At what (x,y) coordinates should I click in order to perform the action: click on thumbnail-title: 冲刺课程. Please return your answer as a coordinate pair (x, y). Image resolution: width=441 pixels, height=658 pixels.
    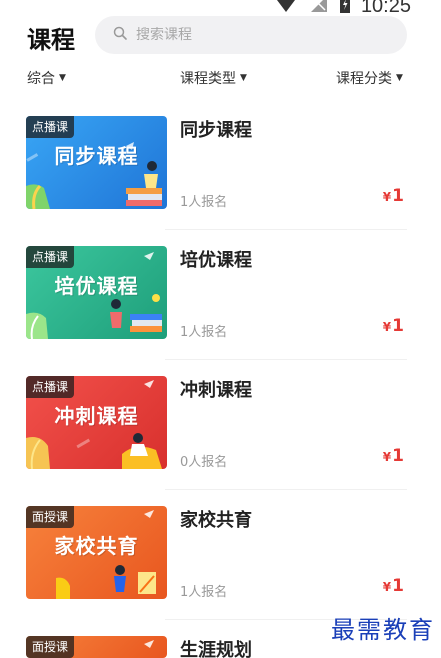
    Looking at the image, I should click on (96, 416).